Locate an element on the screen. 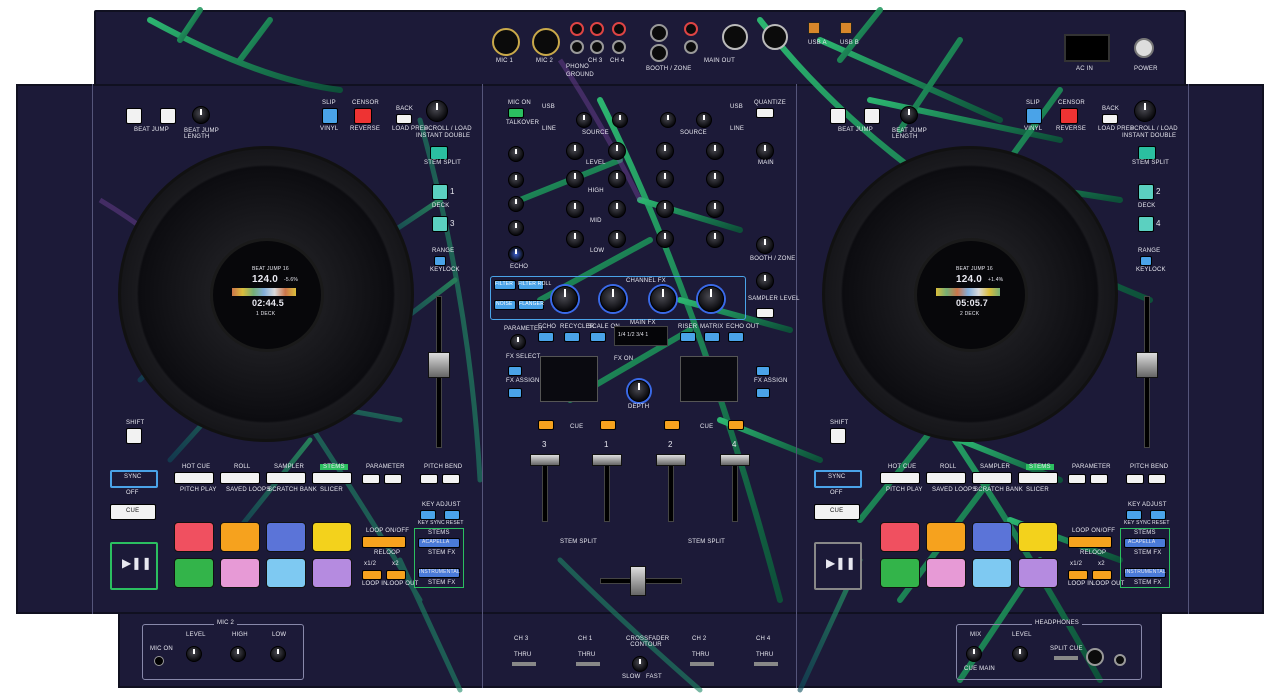 The width and height of the screenshot is (1280, 698). usb-b-port is located at coordinates (846, 28).